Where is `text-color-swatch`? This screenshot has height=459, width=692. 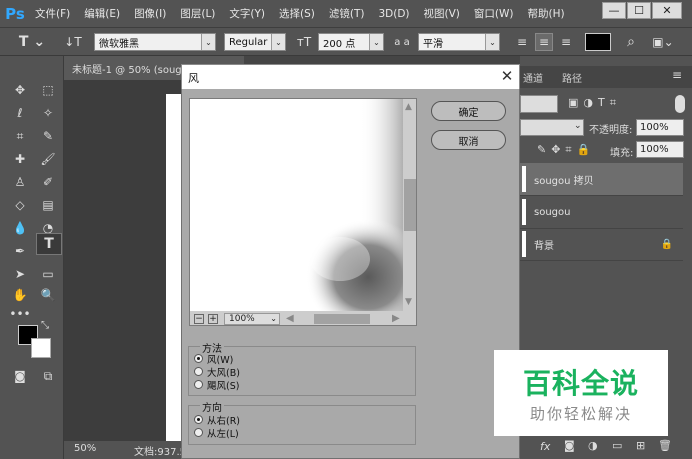
text-color-swatch is located at coordinates (598, 42).